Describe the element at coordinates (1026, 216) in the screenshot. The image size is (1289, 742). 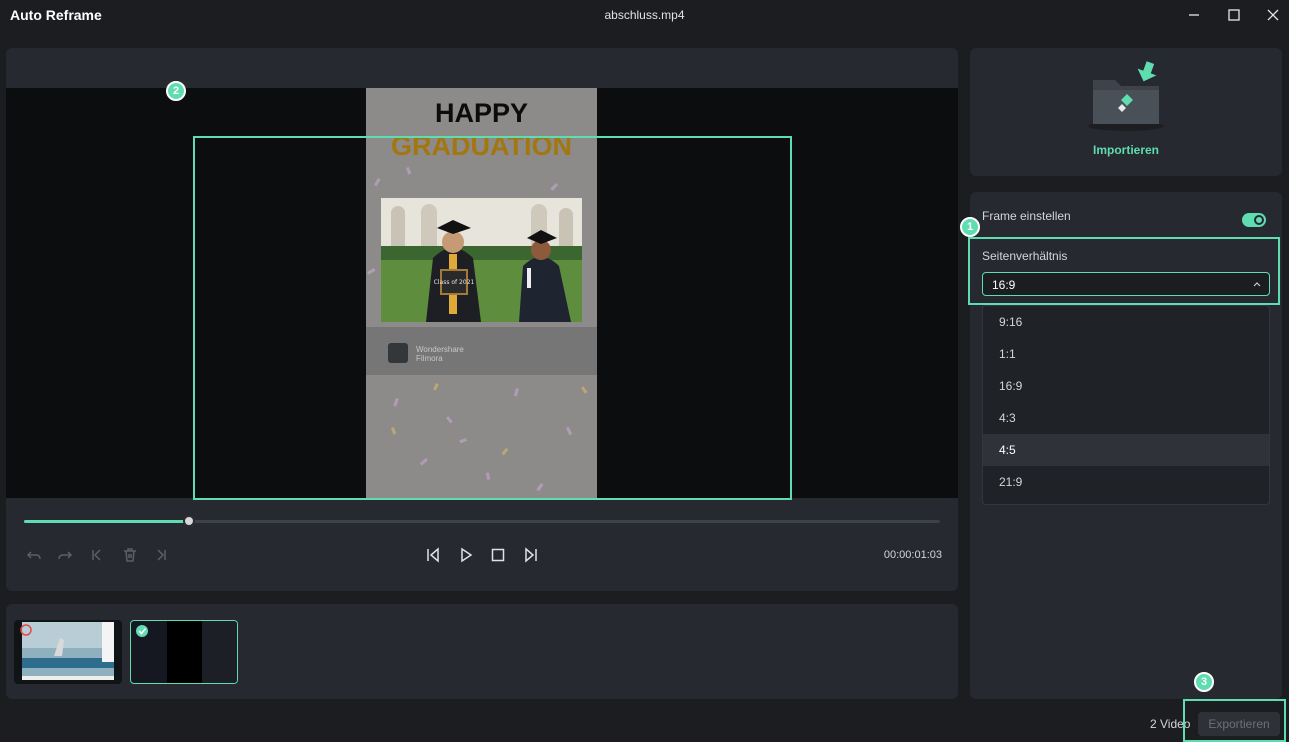
I see `frame-setting-label: Frame einstellen` at that location.